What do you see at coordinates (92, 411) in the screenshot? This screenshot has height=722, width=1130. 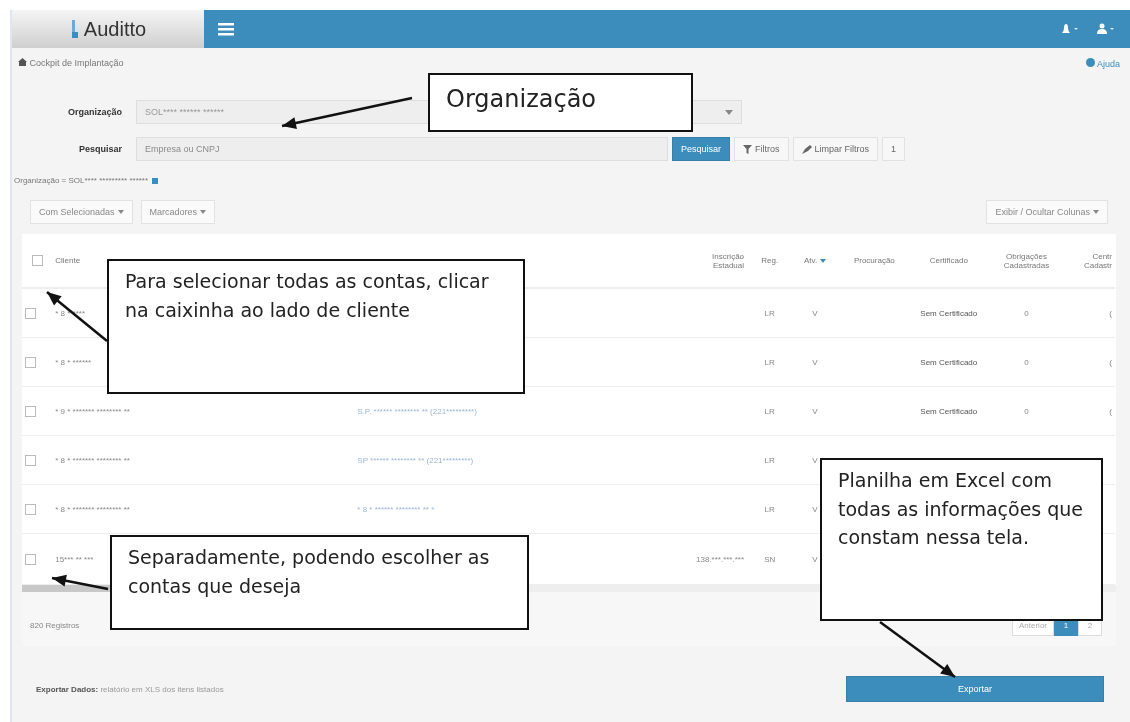 I see `table-cell: * 9 * ******* ******** **` at bounding box center [92, 411].